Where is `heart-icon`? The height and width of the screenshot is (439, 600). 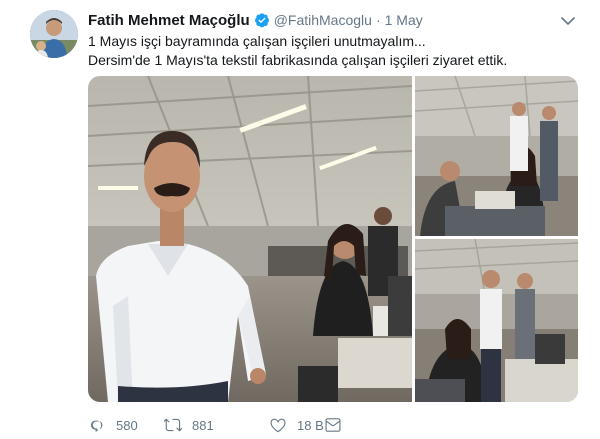
heart-icon is located at coordinates (278, 425).